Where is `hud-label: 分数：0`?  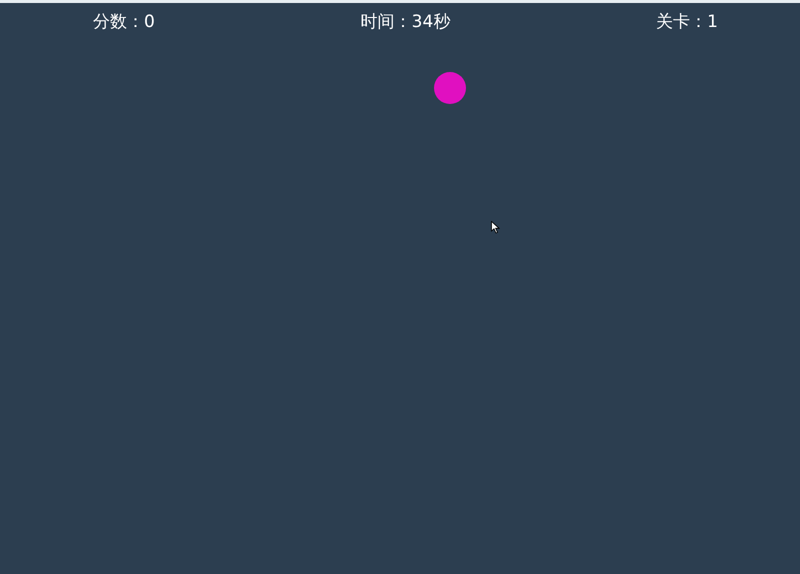 hud-label: 分数：0 is located at coordinates (124, 22).